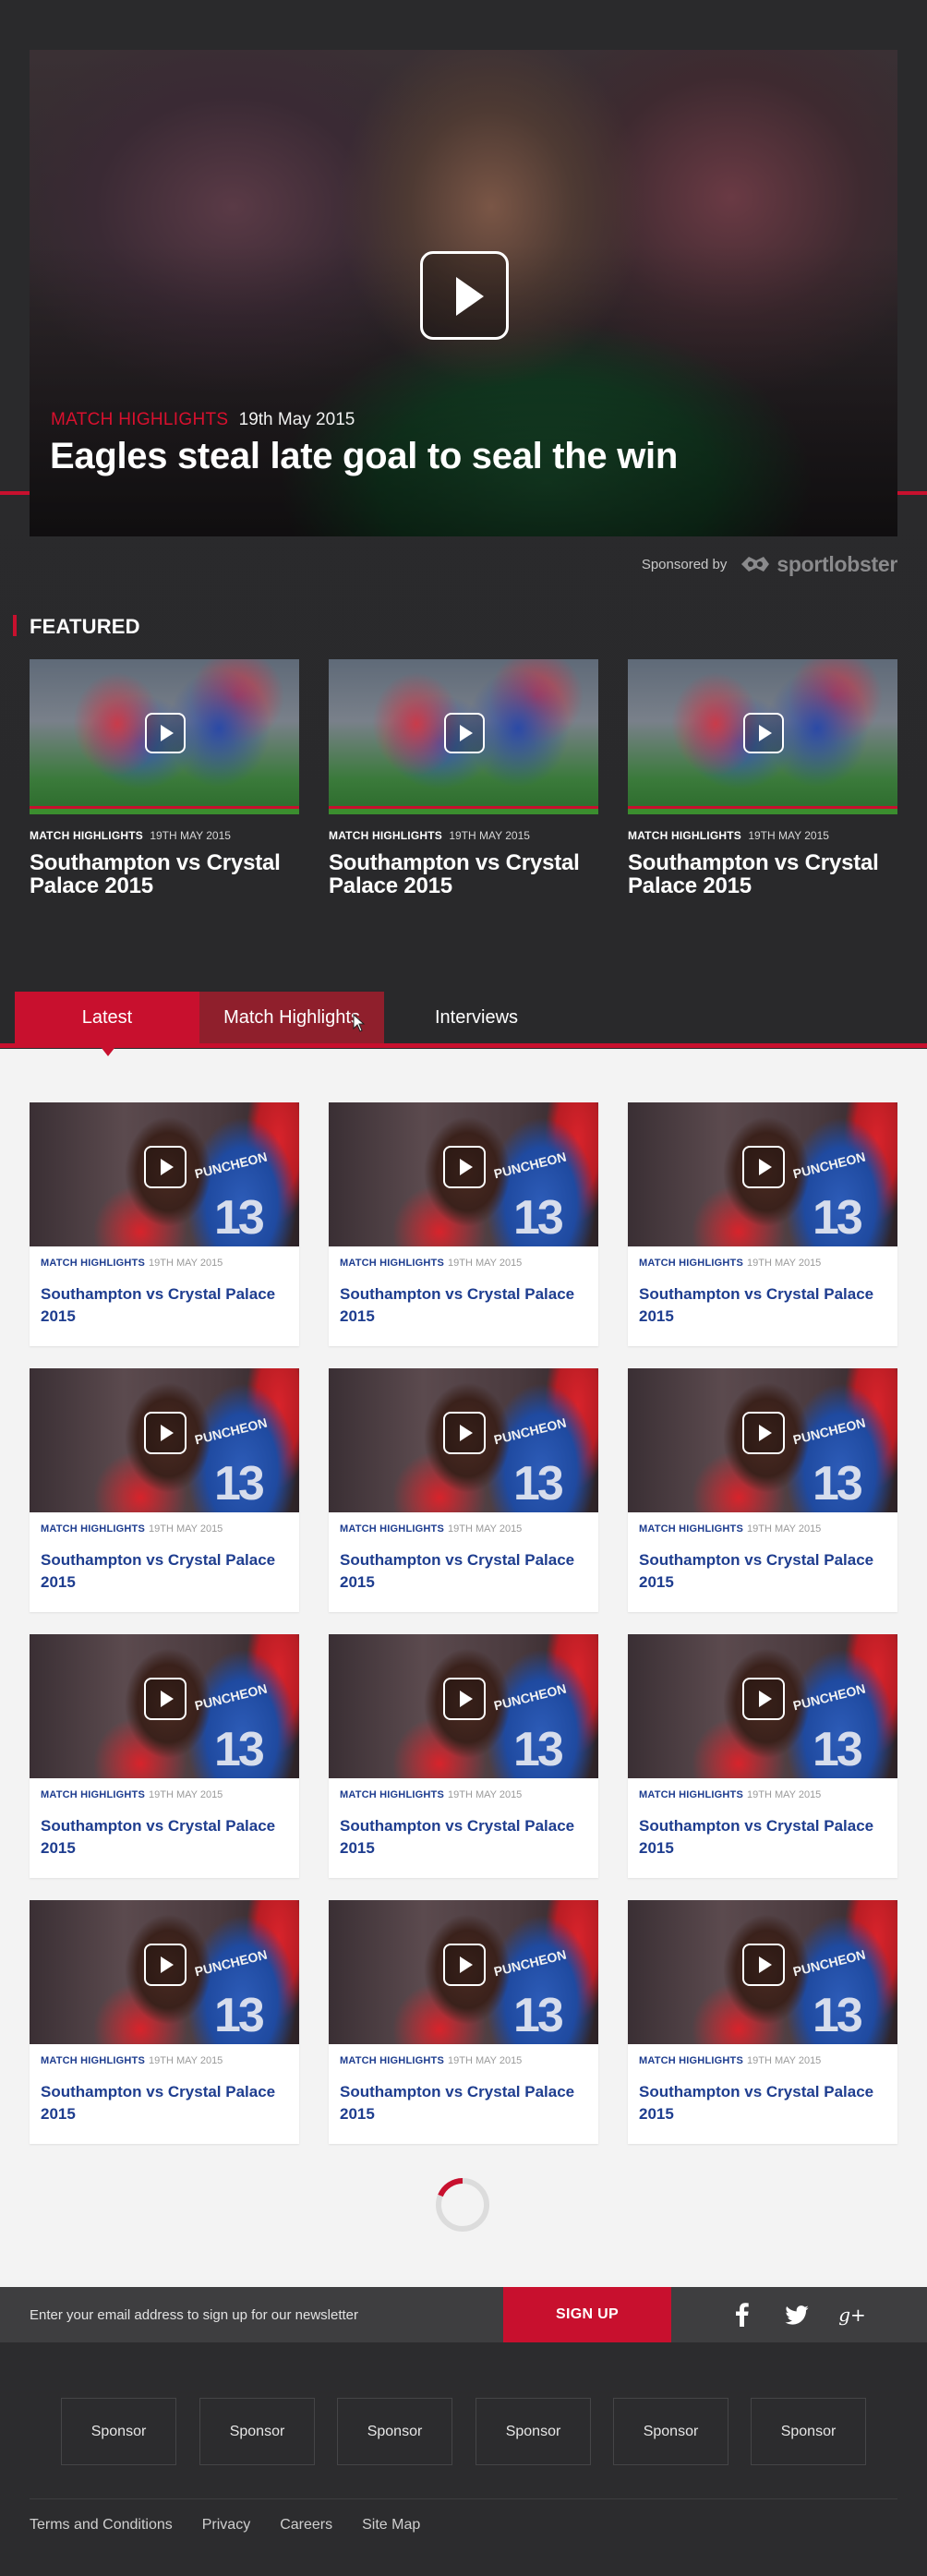 The image size is (927, 2576). I want to click on twitter-icon, so click(796, 2314).